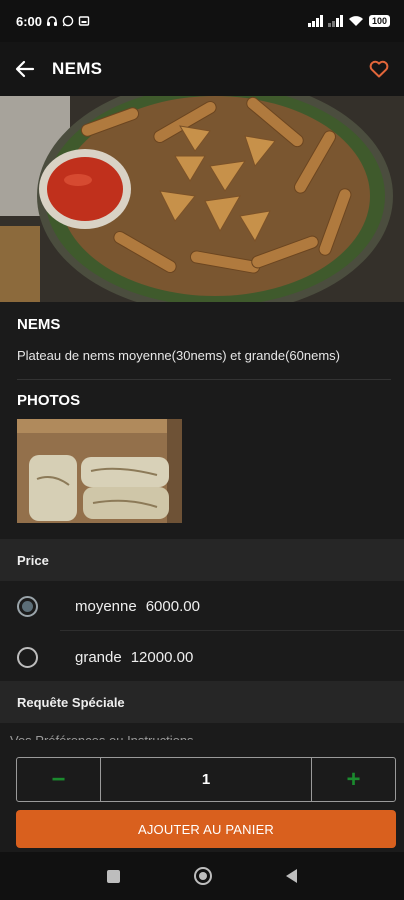 This screenshot has width=404, height=900. I want to click on recents-icon, so click(113, 876).